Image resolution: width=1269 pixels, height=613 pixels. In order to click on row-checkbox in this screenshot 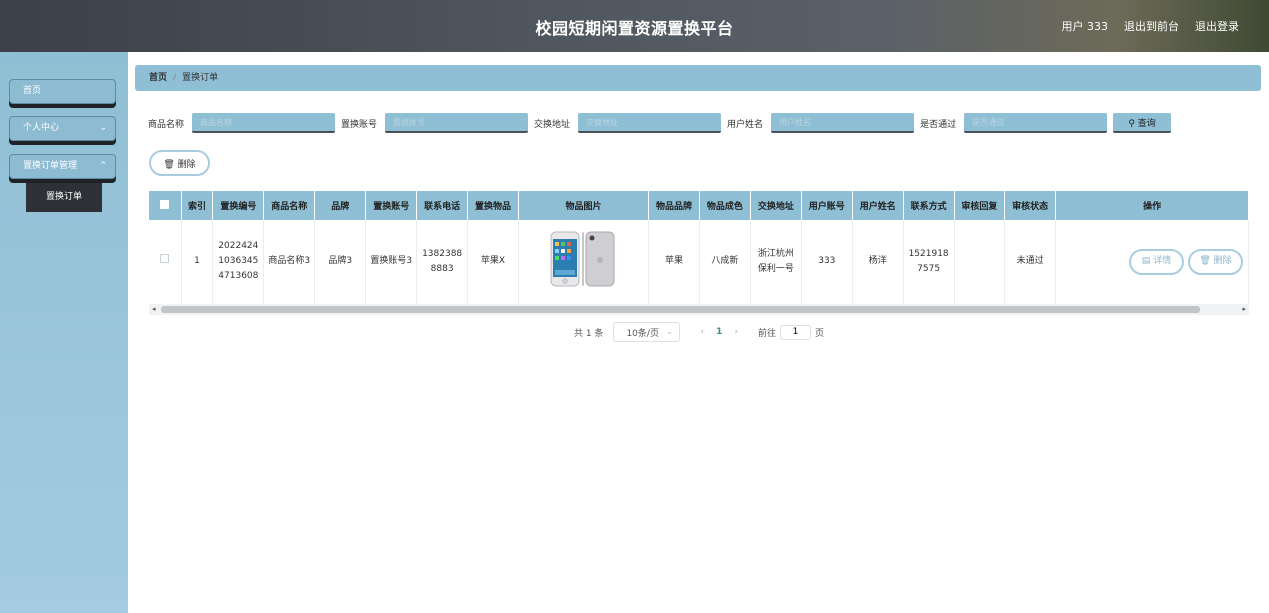, I will do `click(165, 259)`.